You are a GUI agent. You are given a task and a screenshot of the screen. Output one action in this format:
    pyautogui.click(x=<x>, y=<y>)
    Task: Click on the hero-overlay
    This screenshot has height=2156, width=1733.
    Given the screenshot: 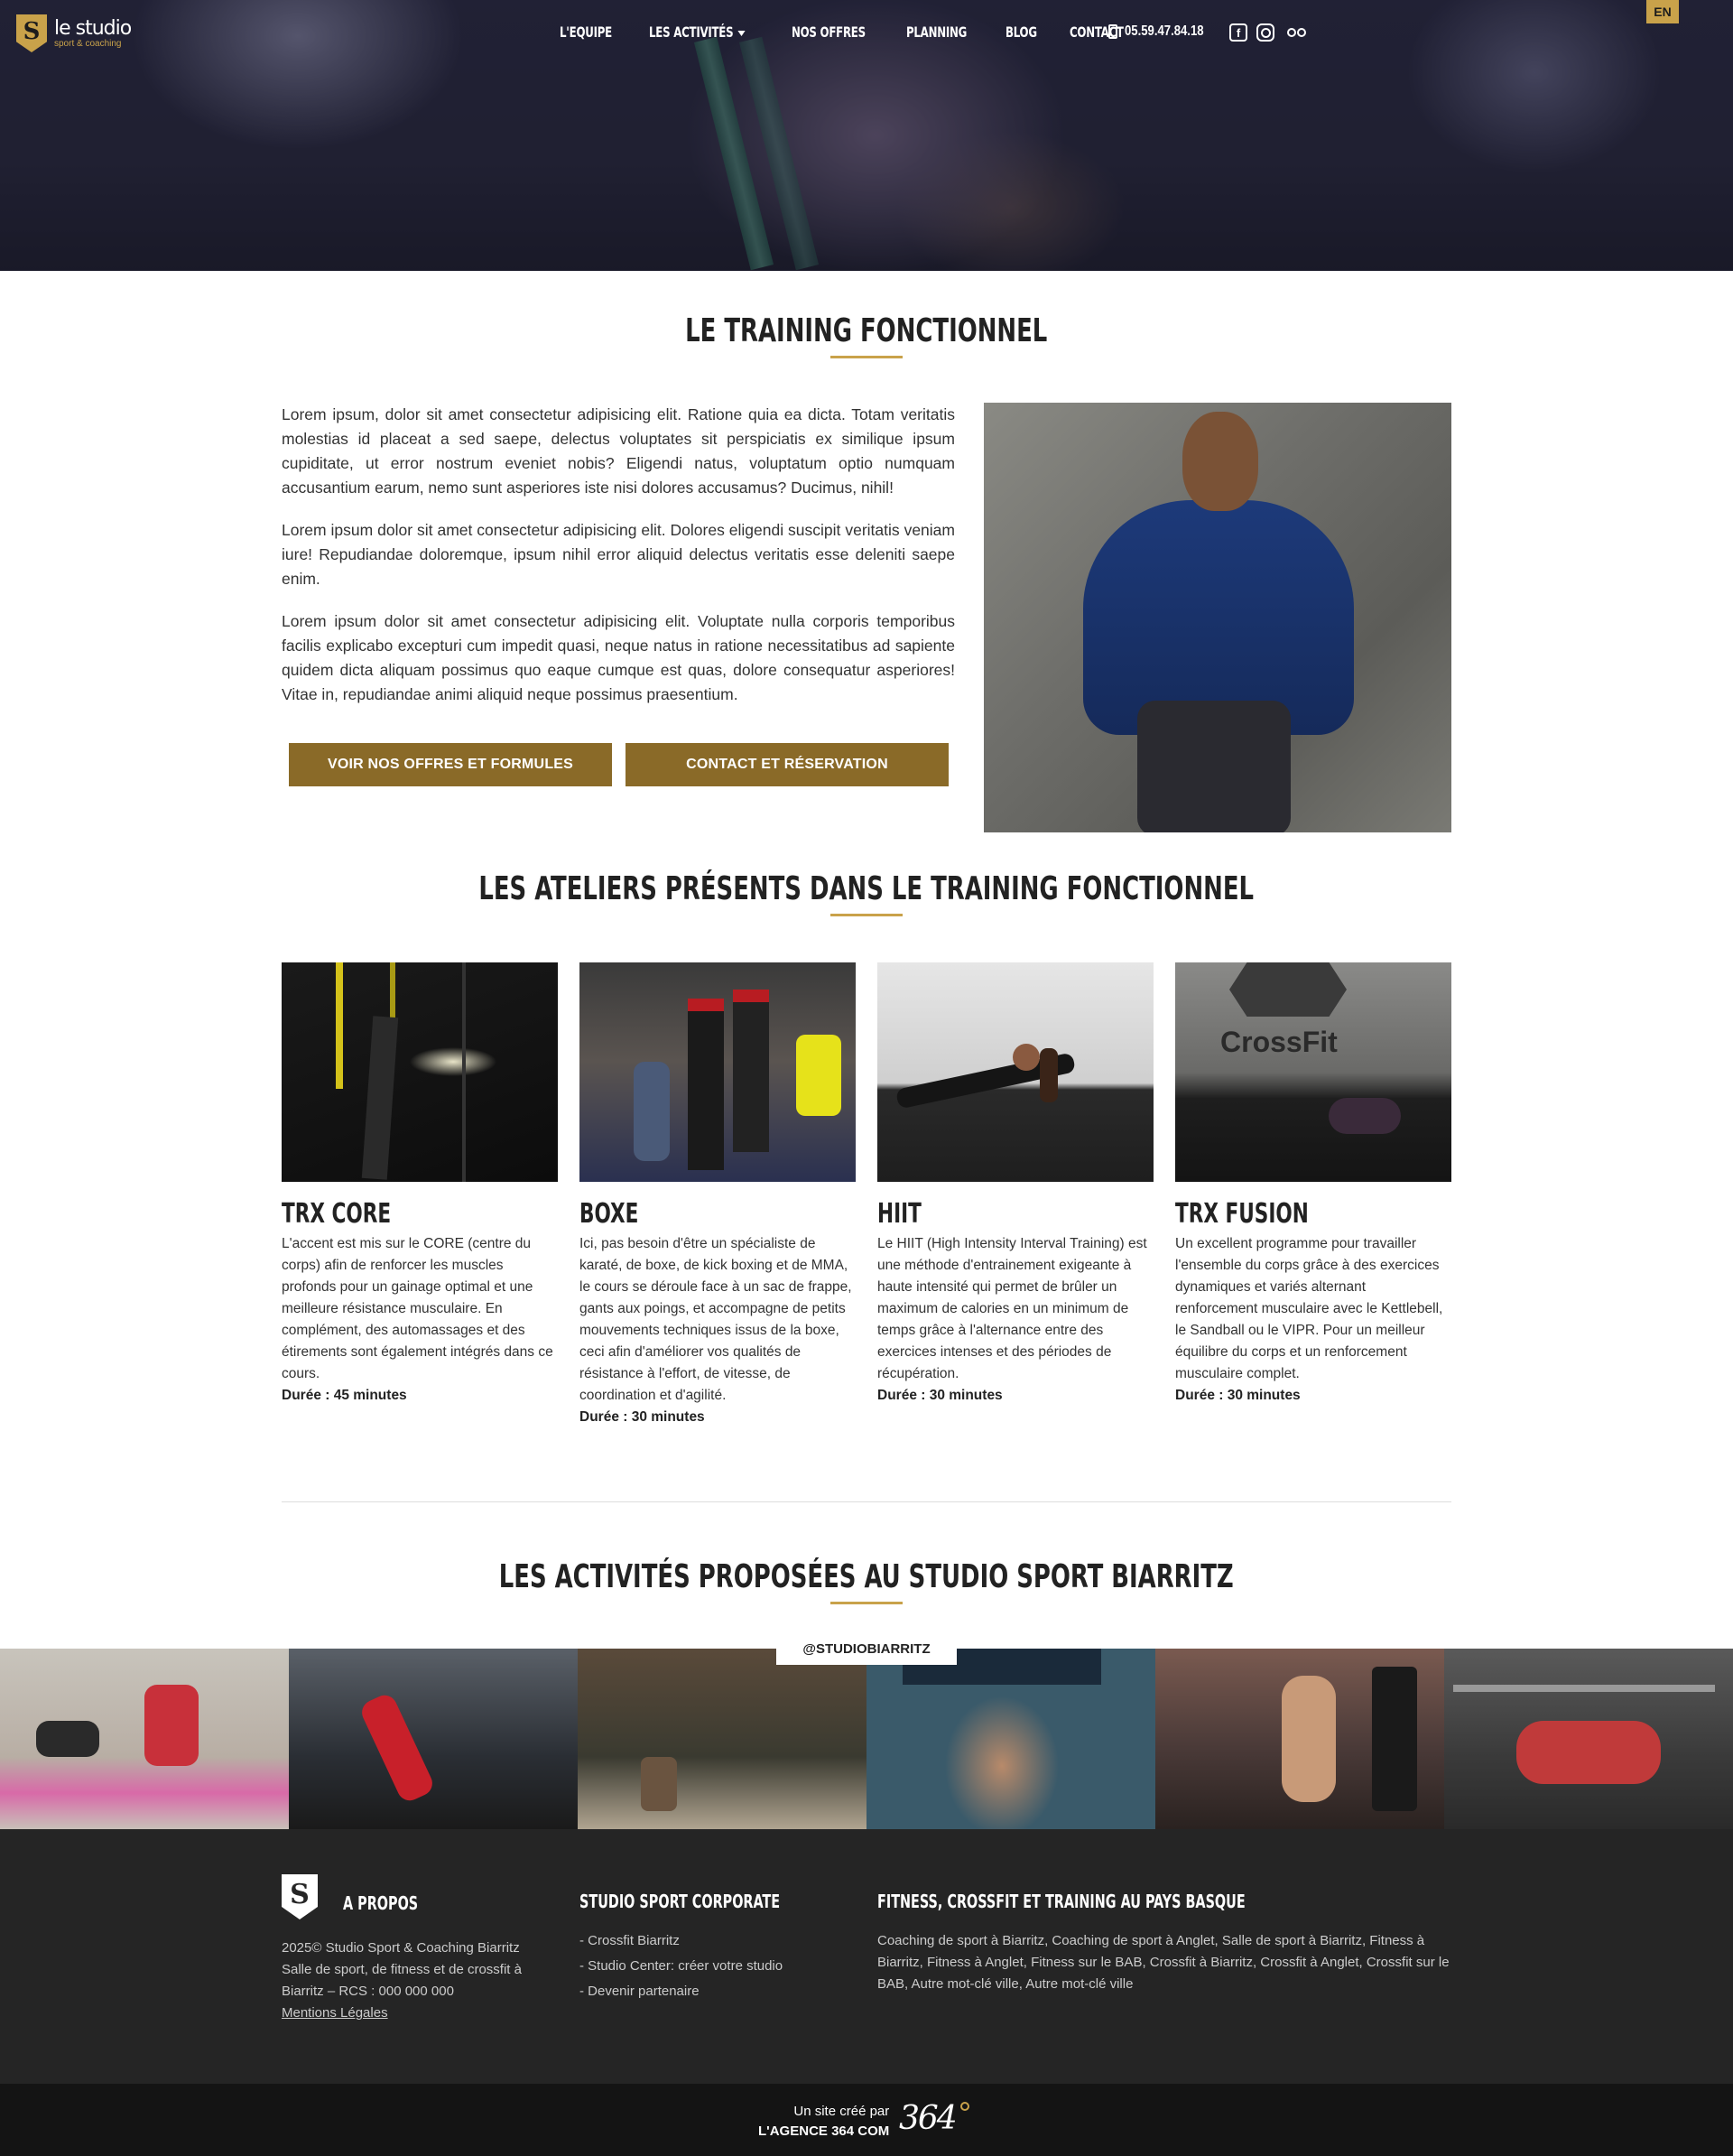 What is the action you would take?
    pyautogui.click(x=866, y=135)
    